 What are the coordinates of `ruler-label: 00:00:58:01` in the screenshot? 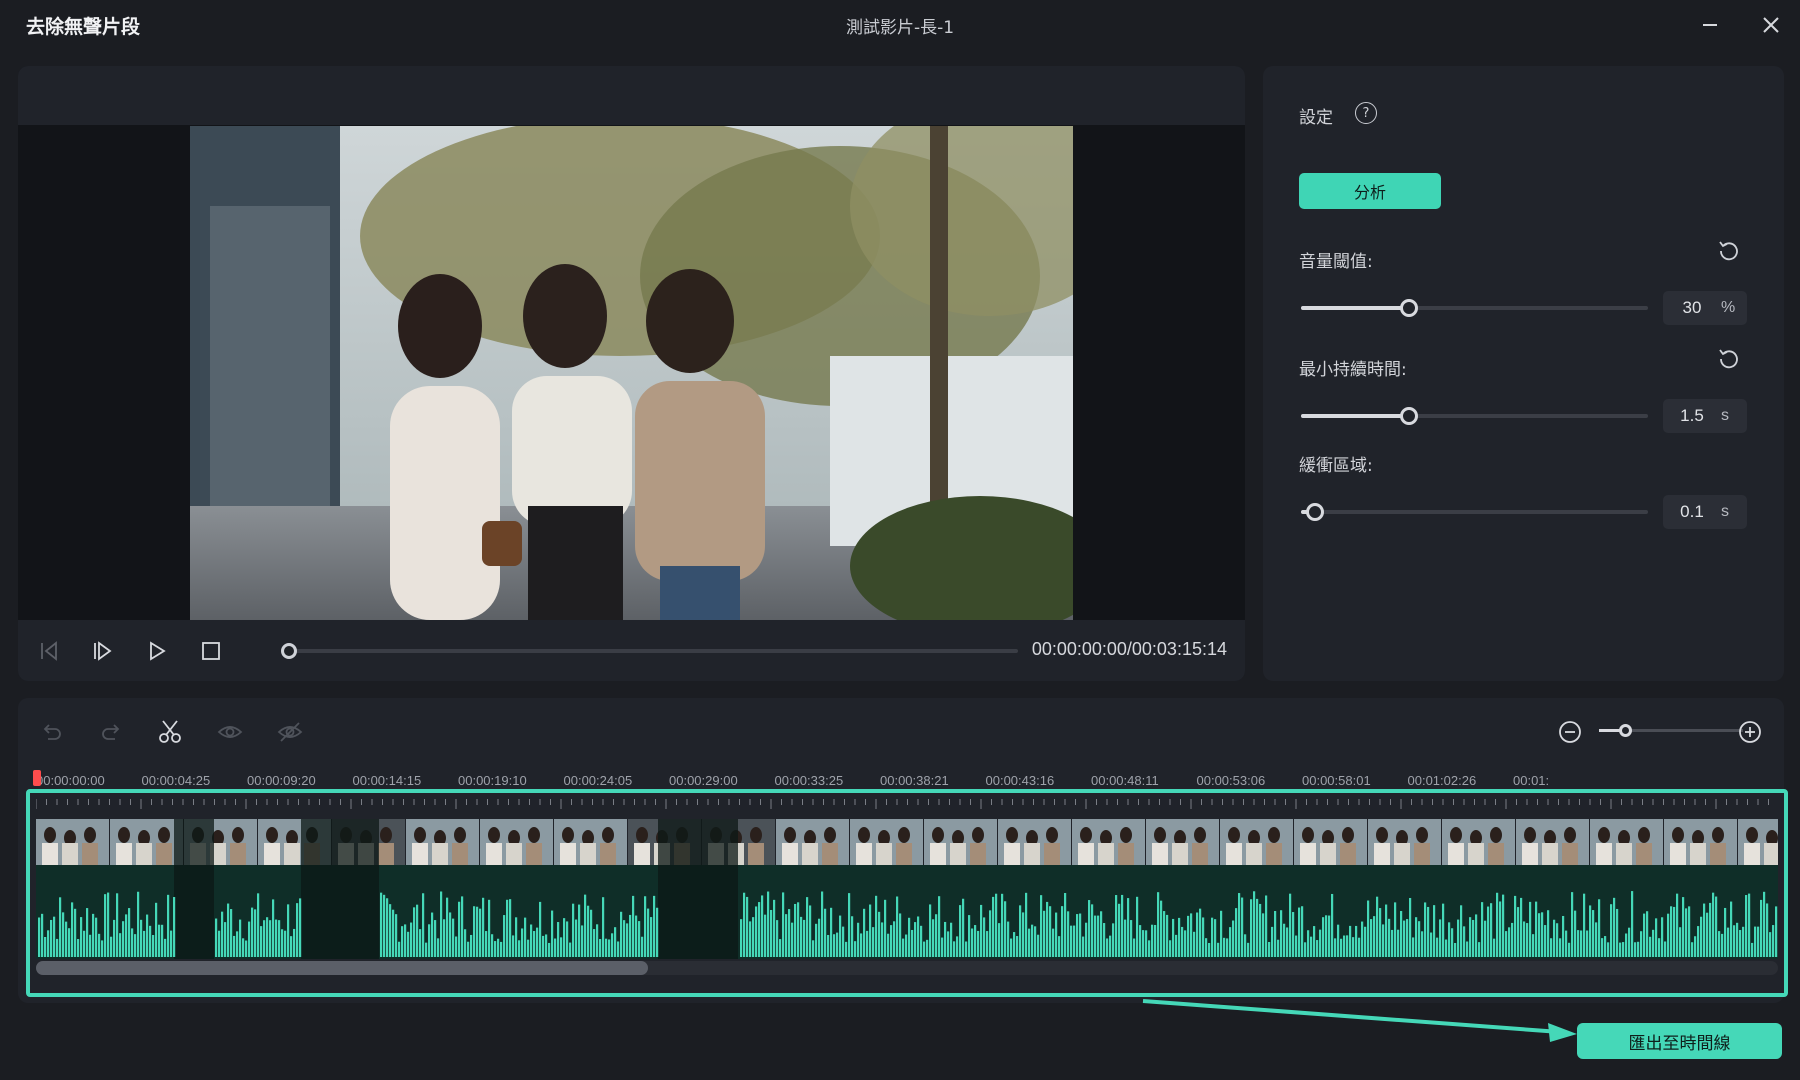 It's located at (1336, 780).